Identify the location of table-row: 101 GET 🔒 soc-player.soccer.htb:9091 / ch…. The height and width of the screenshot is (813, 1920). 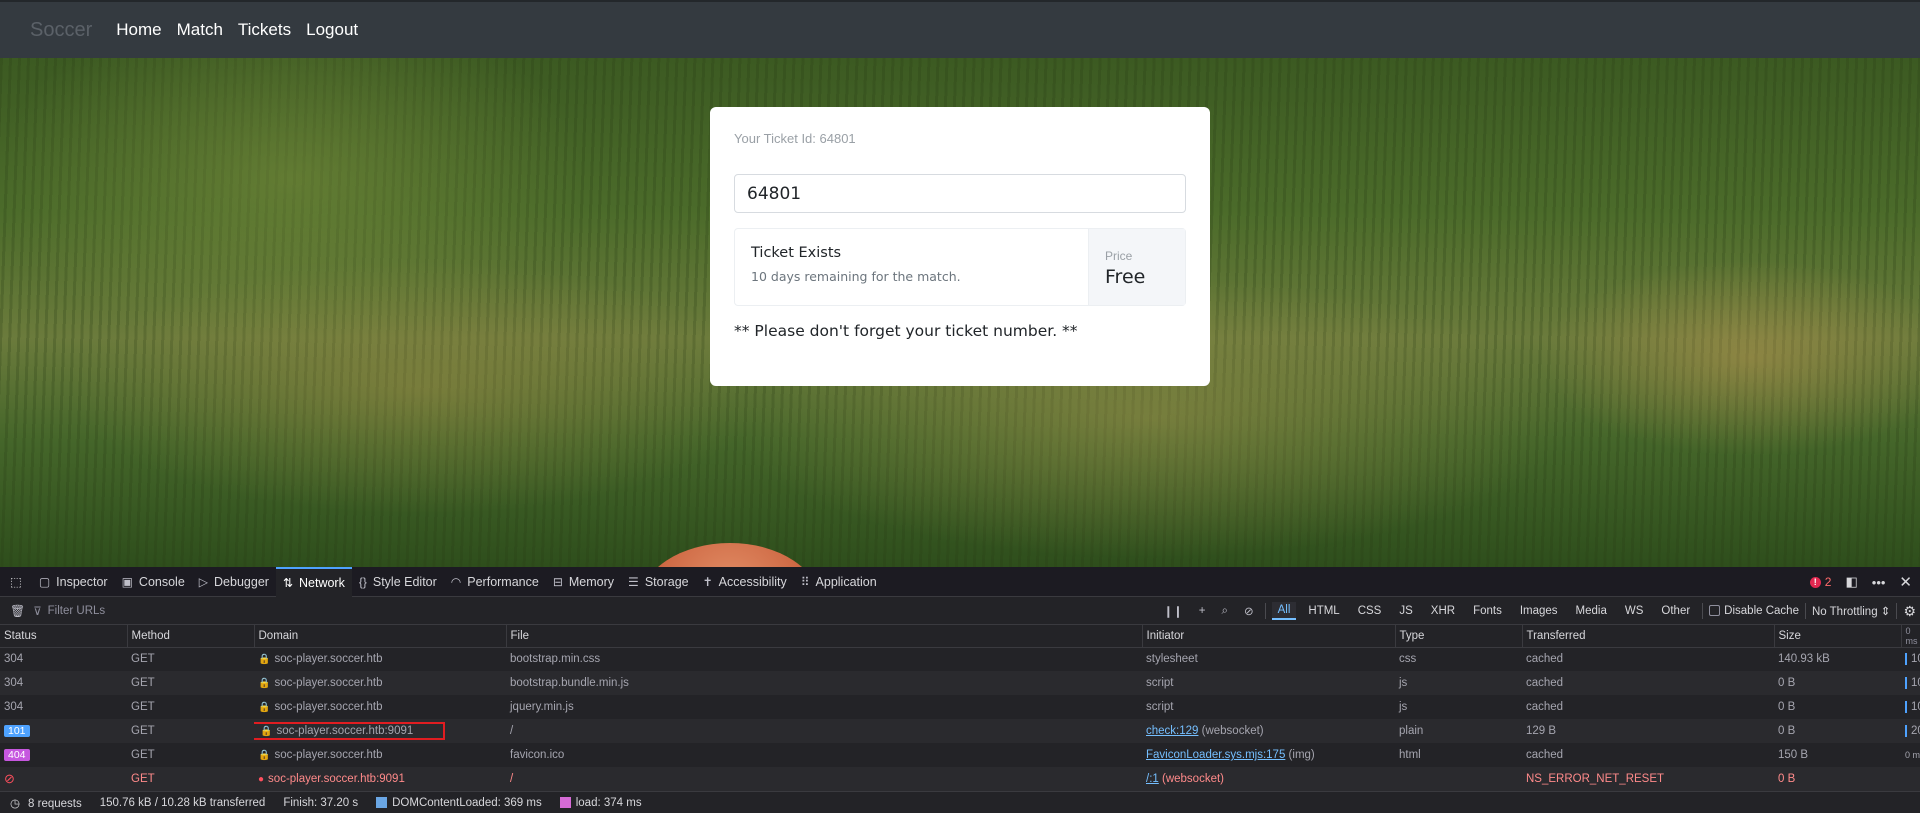
(960, 731).